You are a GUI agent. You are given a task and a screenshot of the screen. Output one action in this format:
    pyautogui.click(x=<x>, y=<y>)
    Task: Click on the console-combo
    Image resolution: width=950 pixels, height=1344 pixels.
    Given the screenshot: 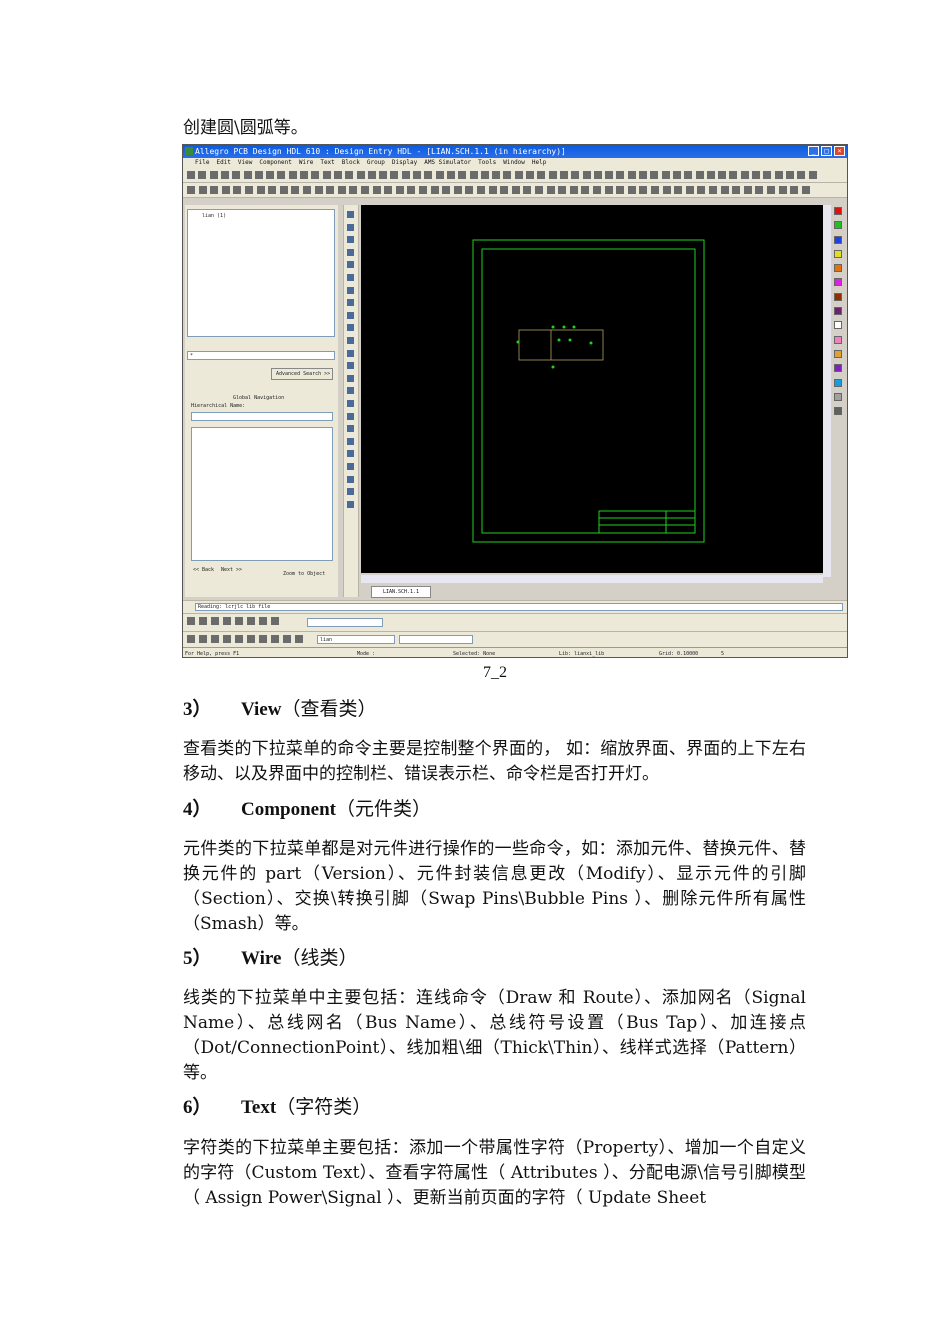 What is the action you would take?
    pyautogui.click(x=345, y=622)
    